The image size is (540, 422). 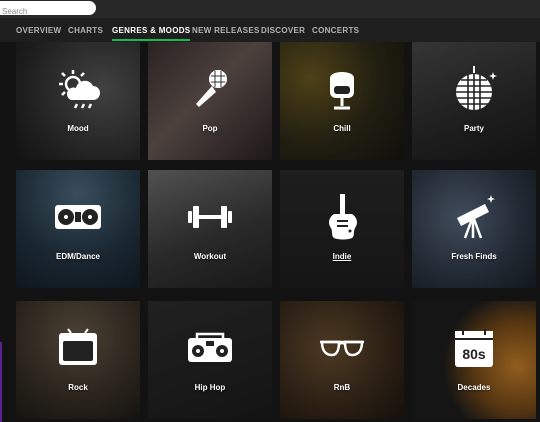 I want to click on genre-label: EDM/Dance, so click(x=77, y=256).